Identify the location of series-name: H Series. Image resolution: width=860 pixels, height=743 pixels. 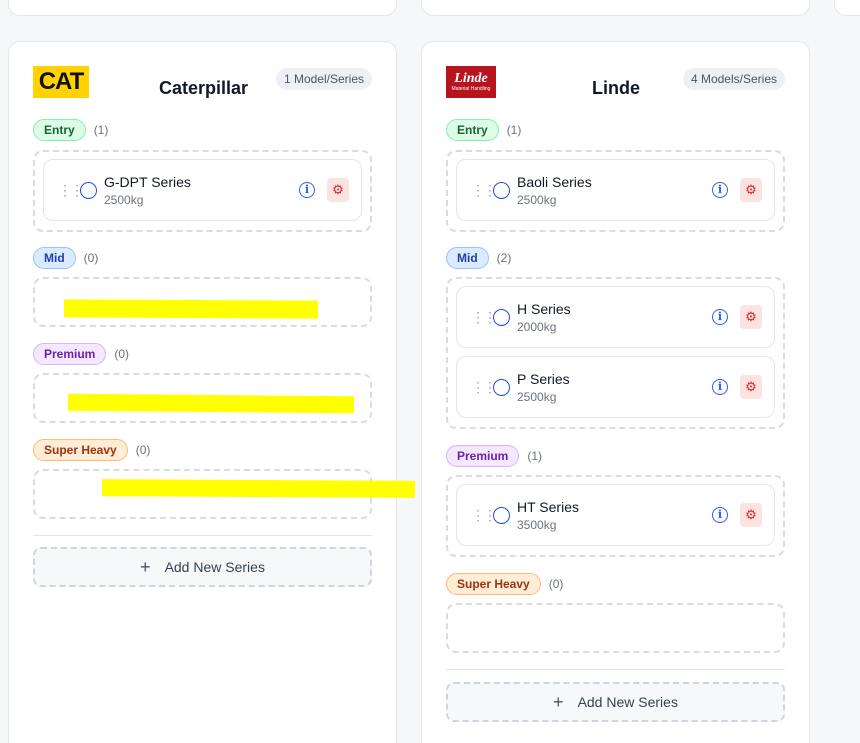
(544, 309).